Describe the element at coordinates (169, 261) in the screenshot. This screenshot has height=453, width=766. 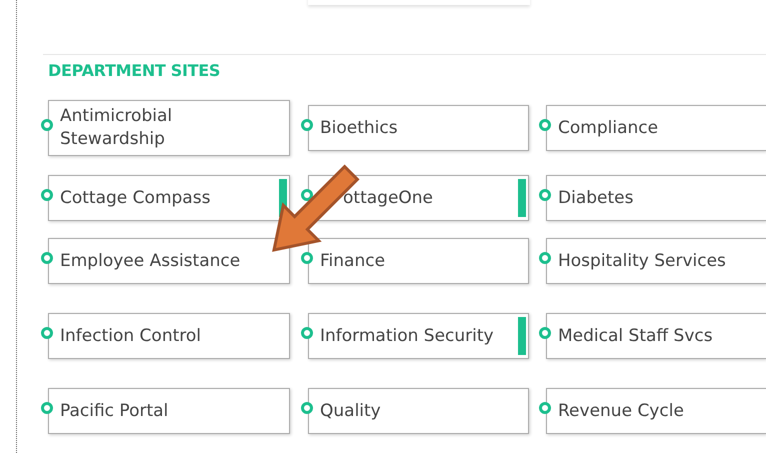
I see `site-tile: Employee Assistance` at that location.